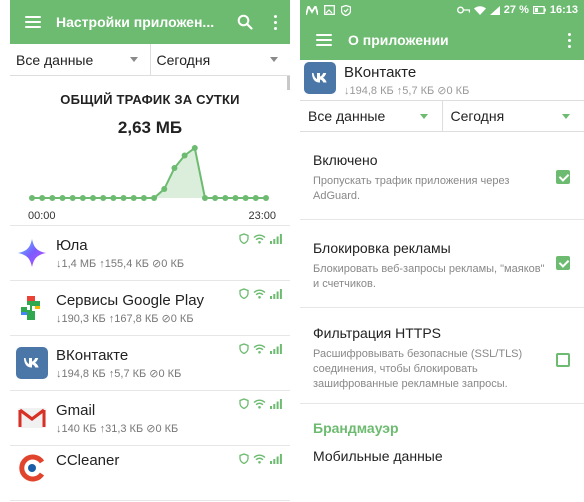 This screenshot has width=584, height=502. I want to click on screen-divider, so click(295, 251).